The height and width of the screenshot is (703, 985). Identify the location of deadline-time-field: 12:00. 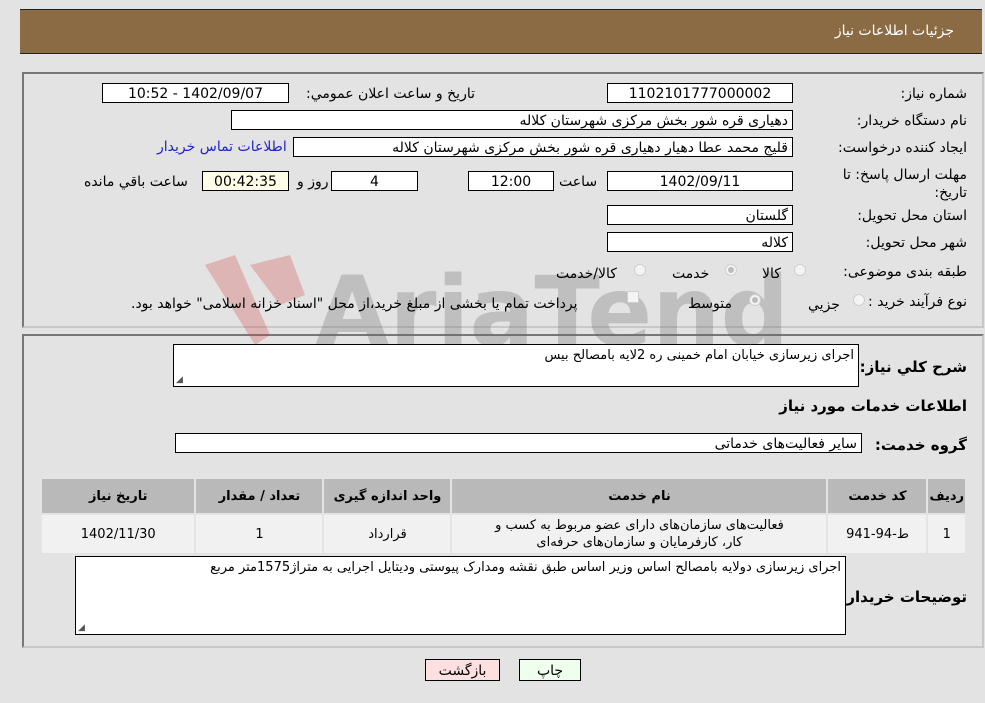
(511, 181).